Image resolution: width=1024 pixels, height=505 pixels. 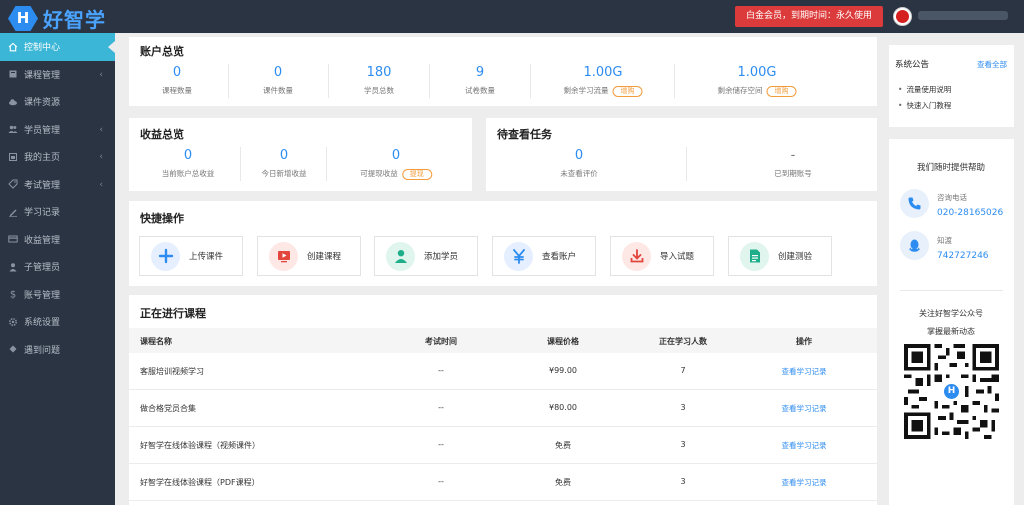 What do you see at coordinates (42, 268) in the screenshot?
I see `sidebar-item-label: 子管理员` at bounding box center [42, 268].